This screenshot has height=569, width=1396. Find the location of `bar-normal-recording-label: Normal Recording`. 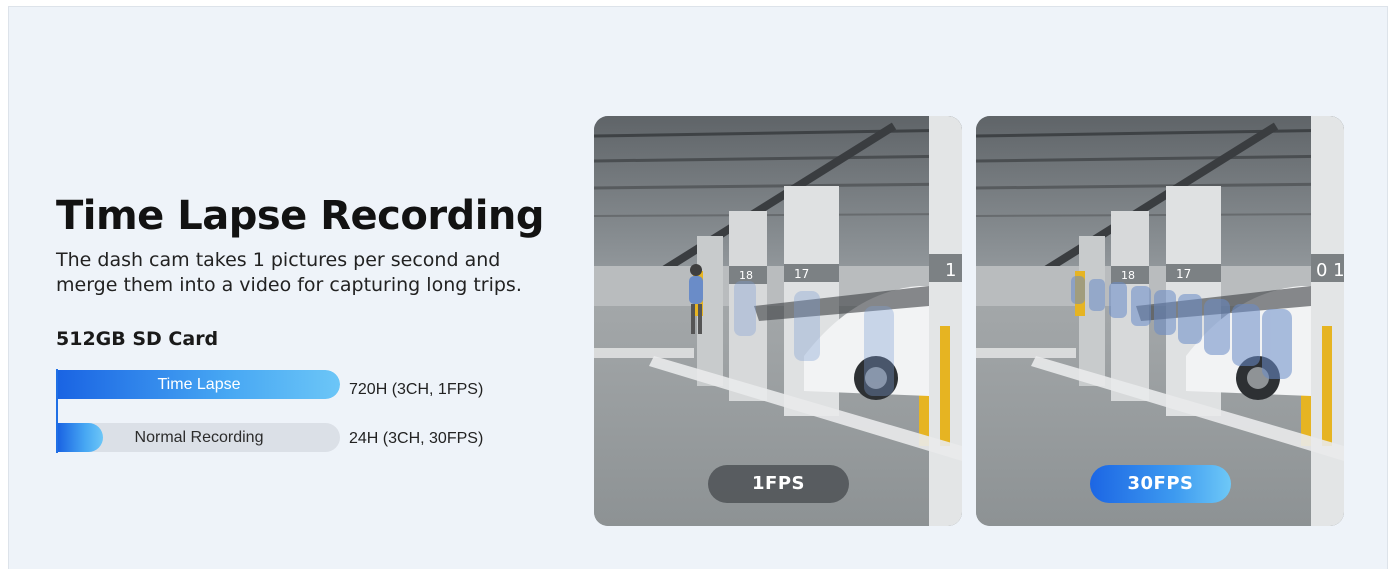

bar-normal-recording-label: Normal Recording is located at coordinates (199, 437).